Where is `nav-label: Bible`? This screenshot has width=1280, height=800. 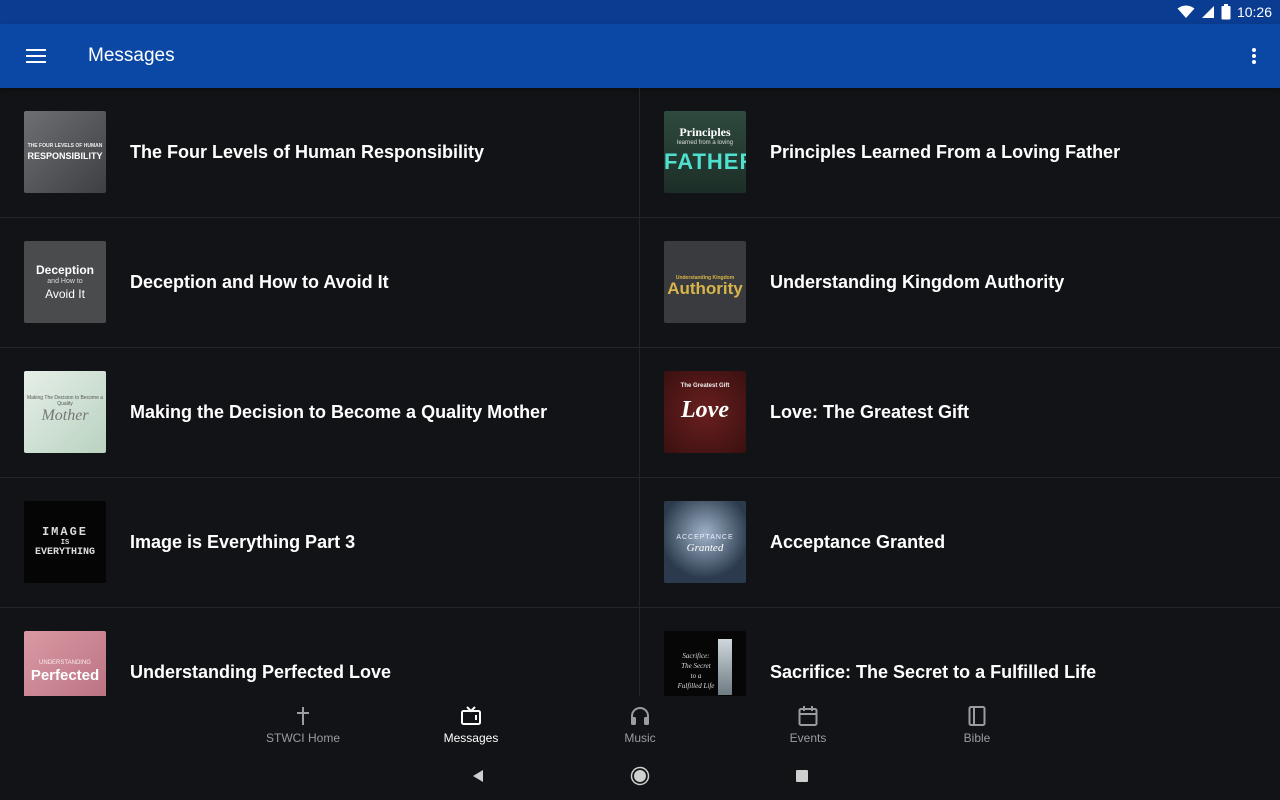
nav-label: Bible is located at coordinates (977, 738).